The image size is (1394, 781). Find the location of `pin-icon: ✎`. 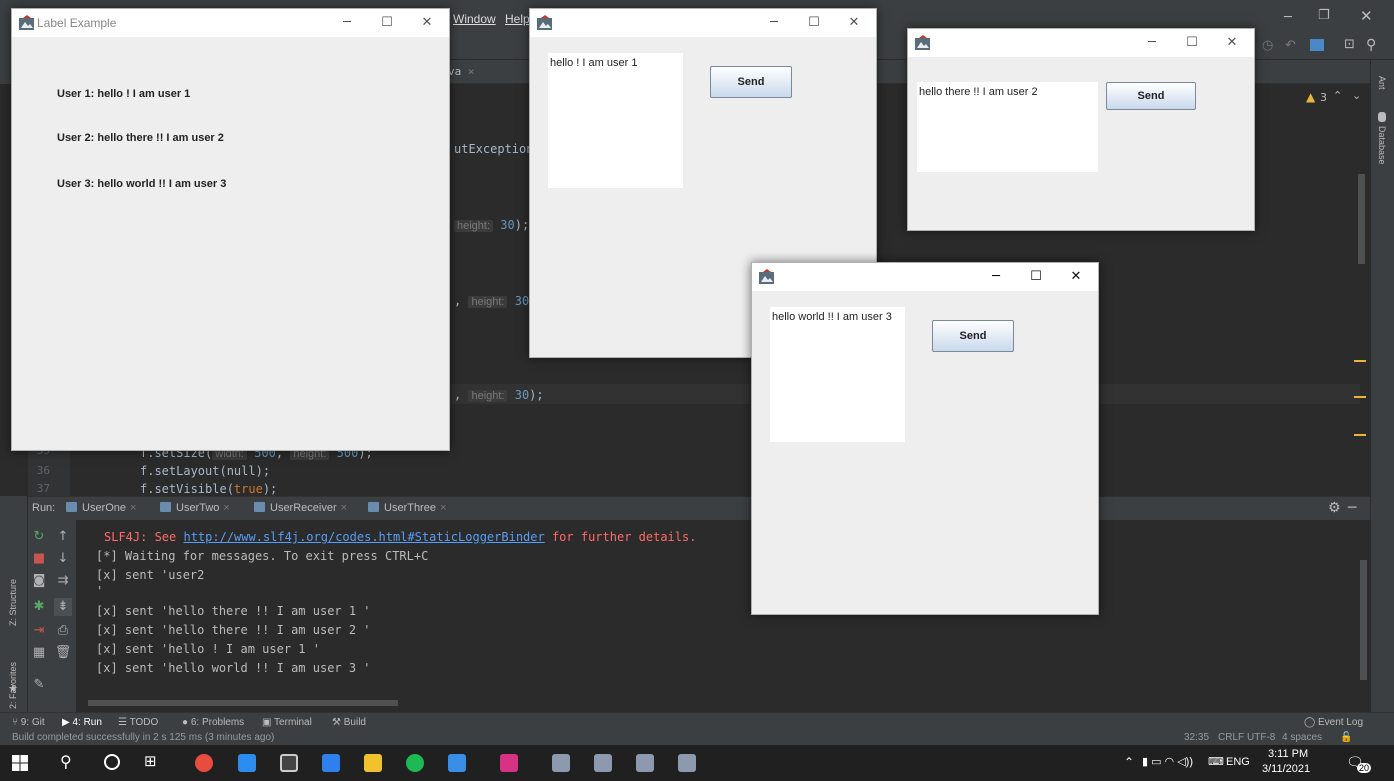

pin-icon: ✎ is located at coordinates (39, 685).